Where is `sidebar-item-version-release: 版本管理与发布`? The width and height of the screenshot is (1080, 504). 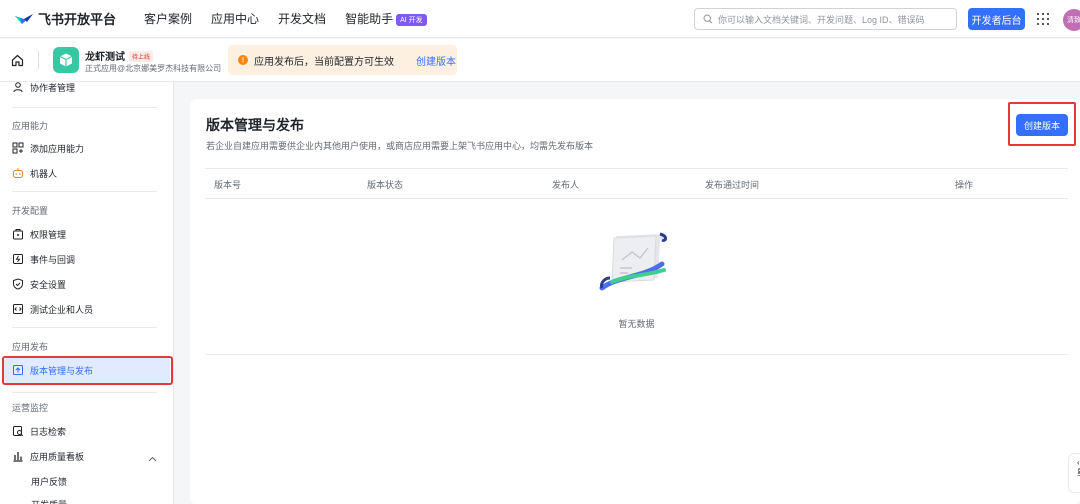
sidebar-item-version-release: 版本管理与发布 is located at coordinates (52, 370).